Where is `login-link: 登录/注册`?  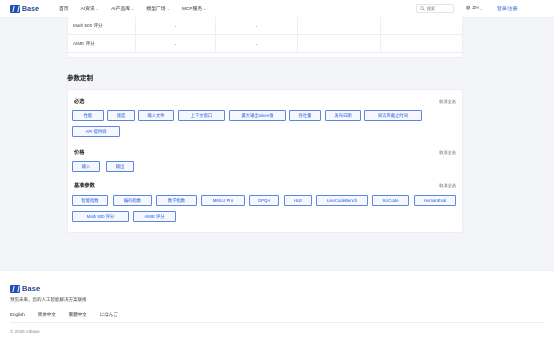
login-link: 登录/注册 is located at coordinates (507, 8).